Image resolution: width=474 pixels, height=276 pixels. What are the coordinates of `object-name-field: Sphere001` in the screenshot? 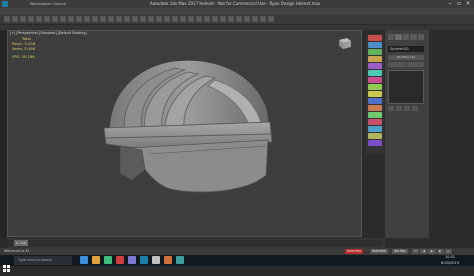 It's located at (406, 49).